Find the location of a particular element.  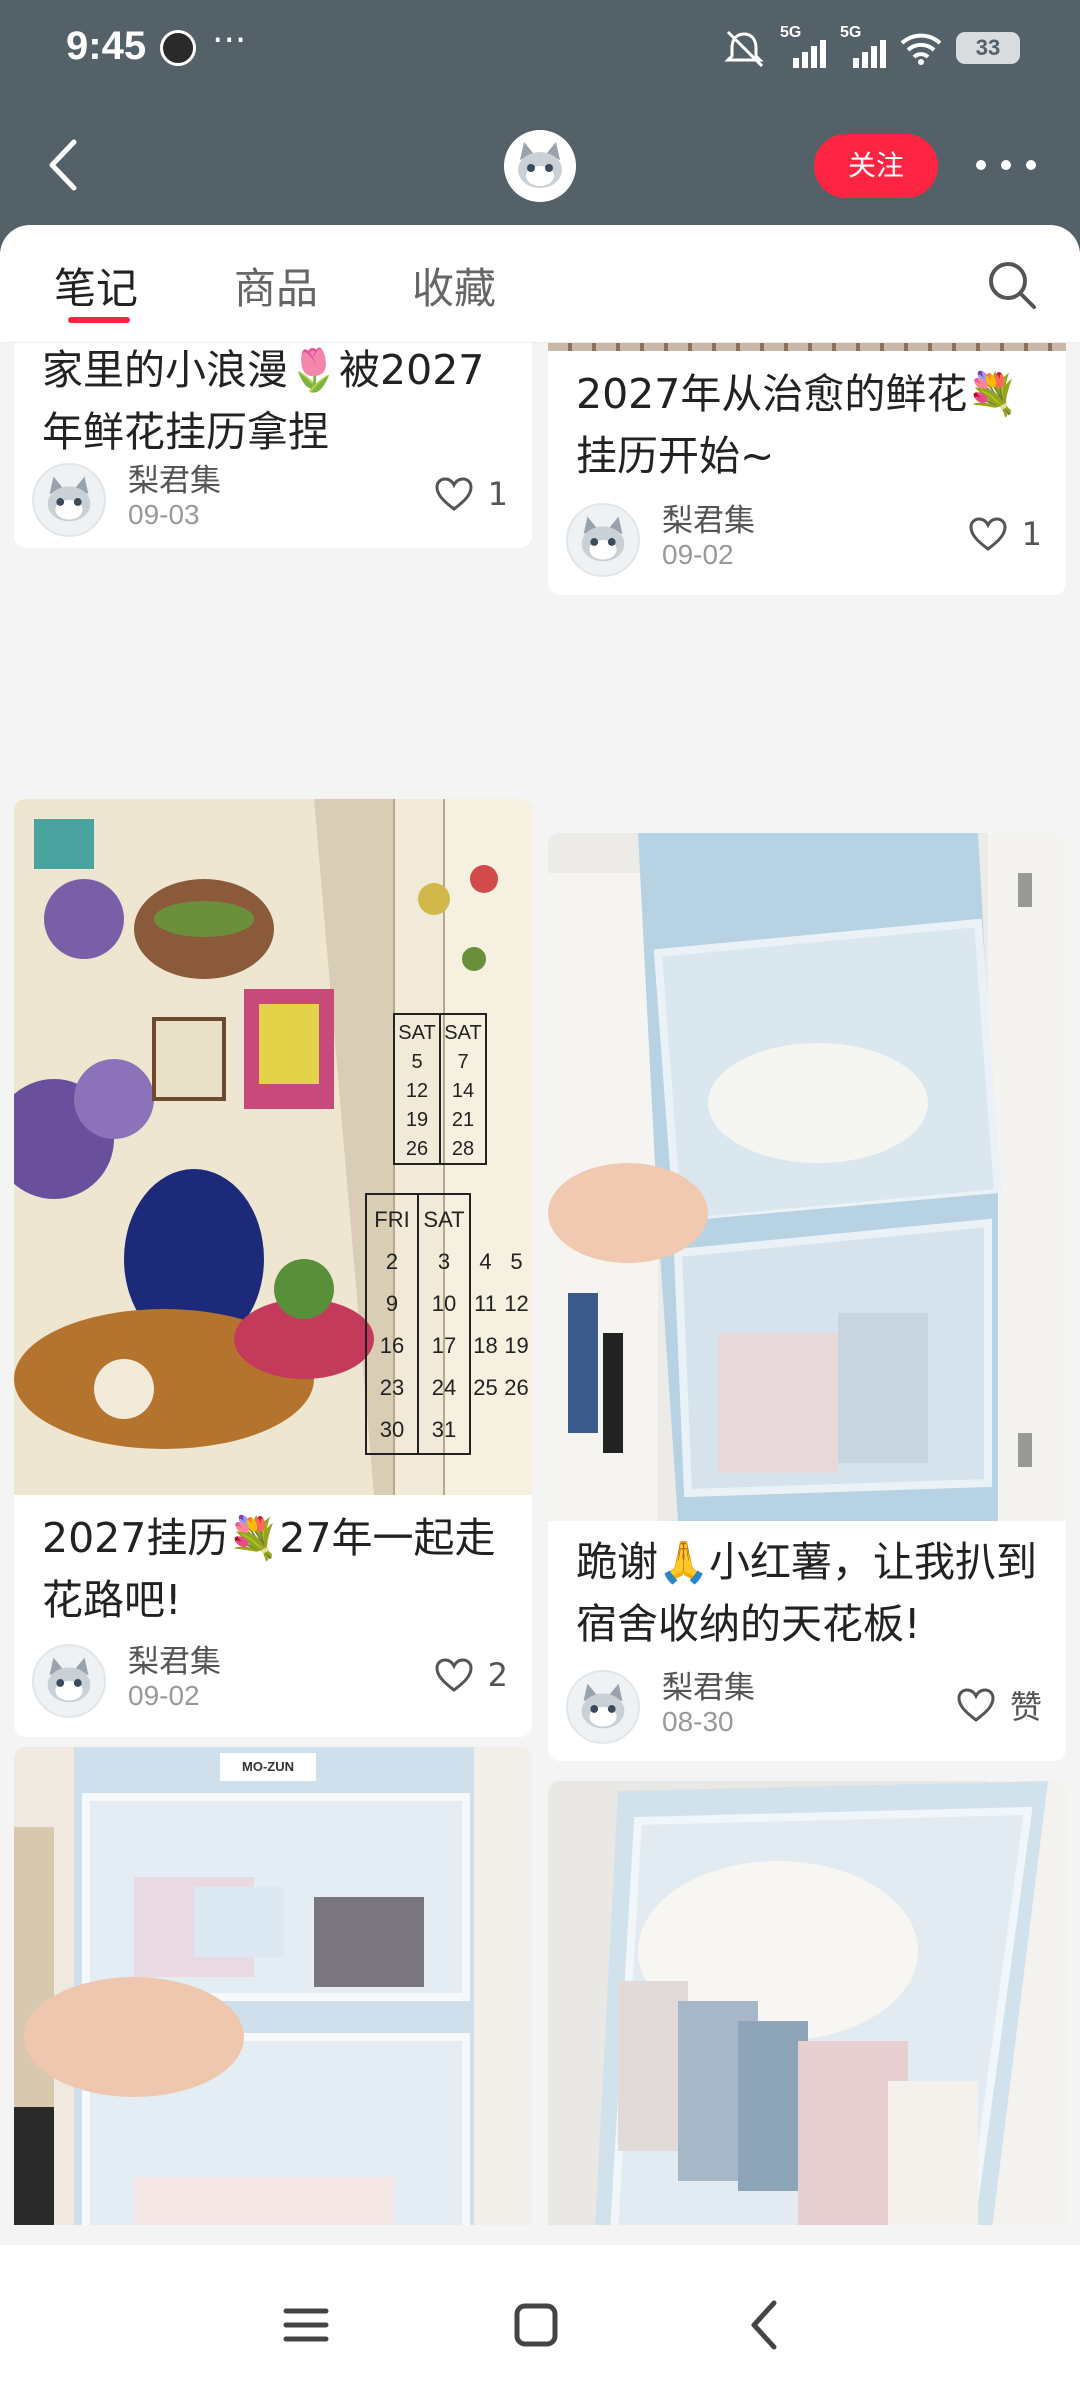

profile-tabs: 笔记 商品 收藏 is located at coordinates (540, 284).